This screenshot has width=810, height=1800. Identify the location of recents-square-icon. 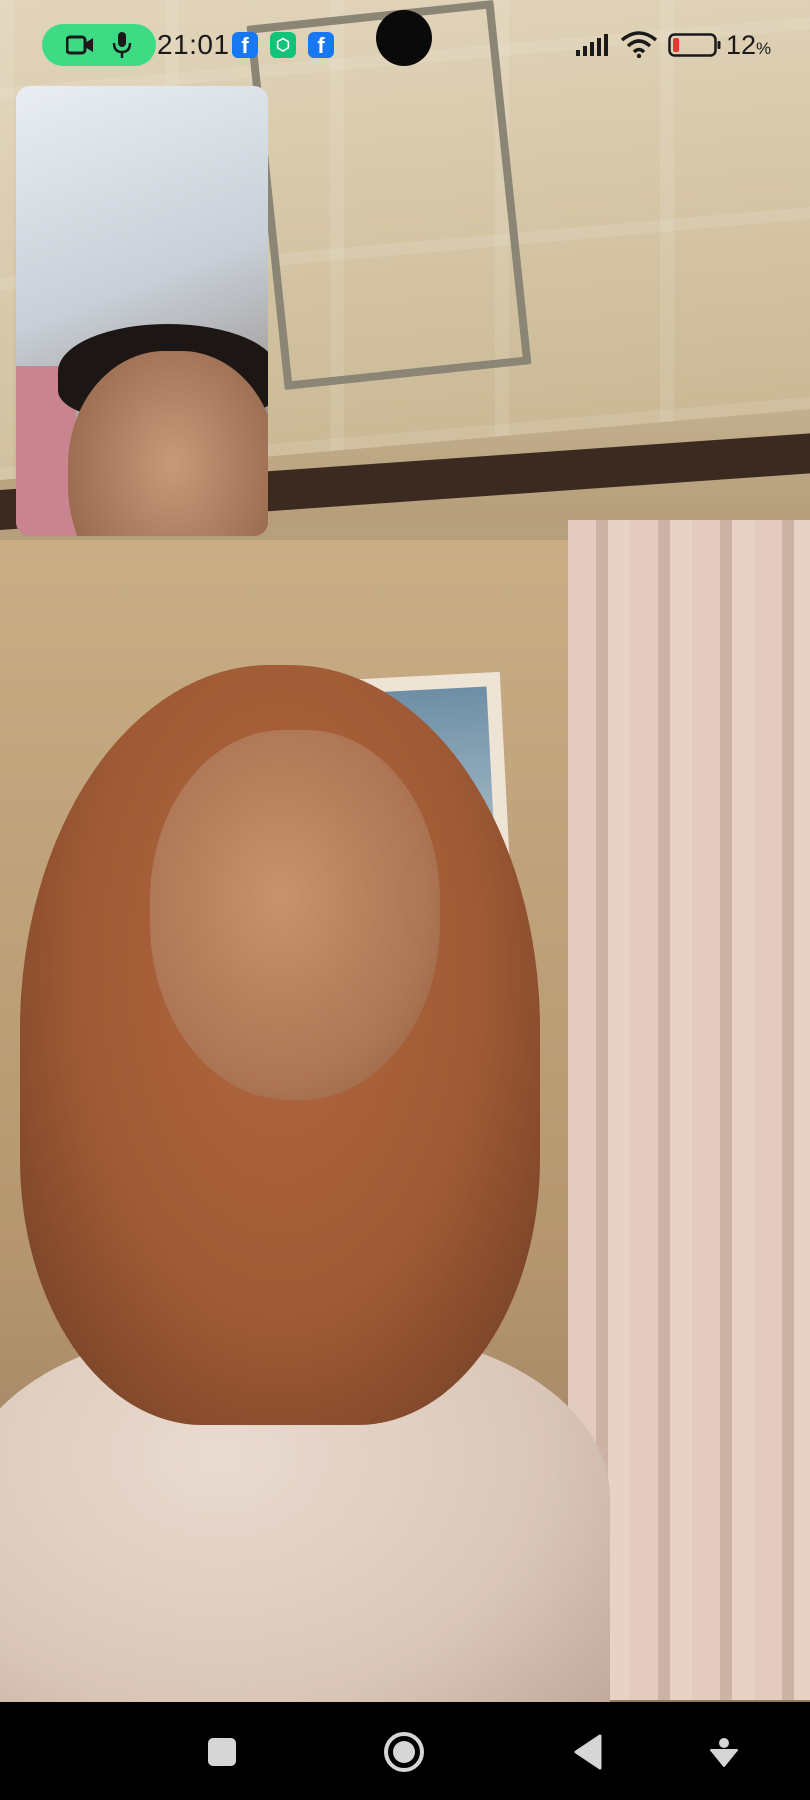
(222, 1752).